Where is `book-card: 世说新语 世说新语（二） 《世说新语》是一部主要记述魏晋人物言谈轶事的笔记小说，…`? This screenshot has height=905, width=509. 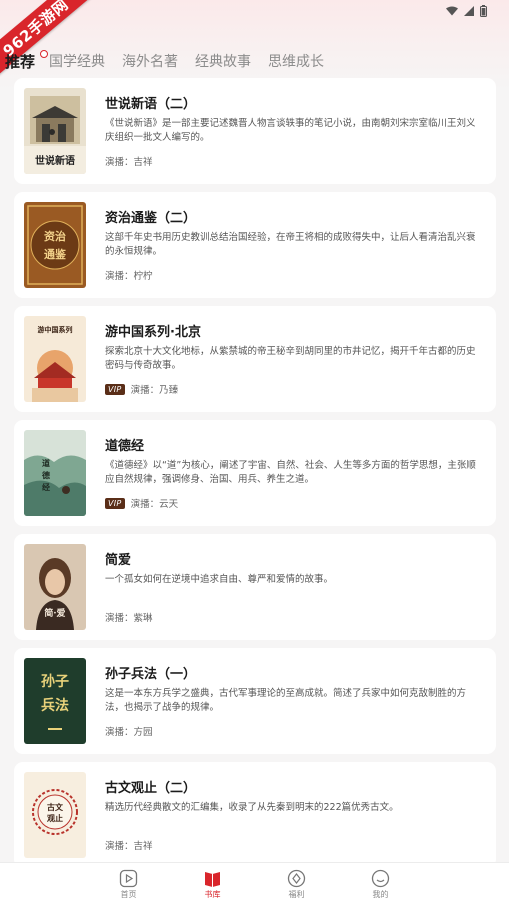
book-card: 世说新语 世说新语（二） 《世说新语》是一部主要记述魏晋人物言谈轶事的笔记小说，… is located at coordinates (255, 131).